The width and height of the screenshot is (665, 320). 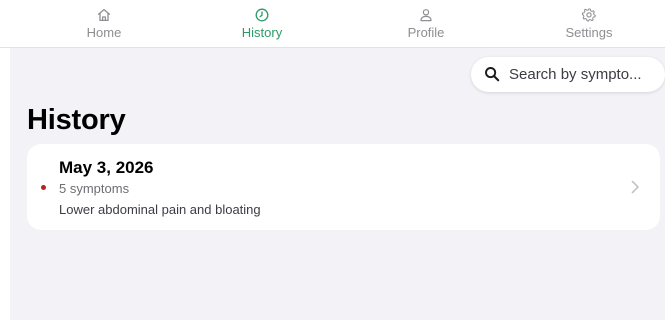 What do you see at coordinates (76, 120) in the screenshot?
I see `page-title: History` at bounding box center [76, 120].